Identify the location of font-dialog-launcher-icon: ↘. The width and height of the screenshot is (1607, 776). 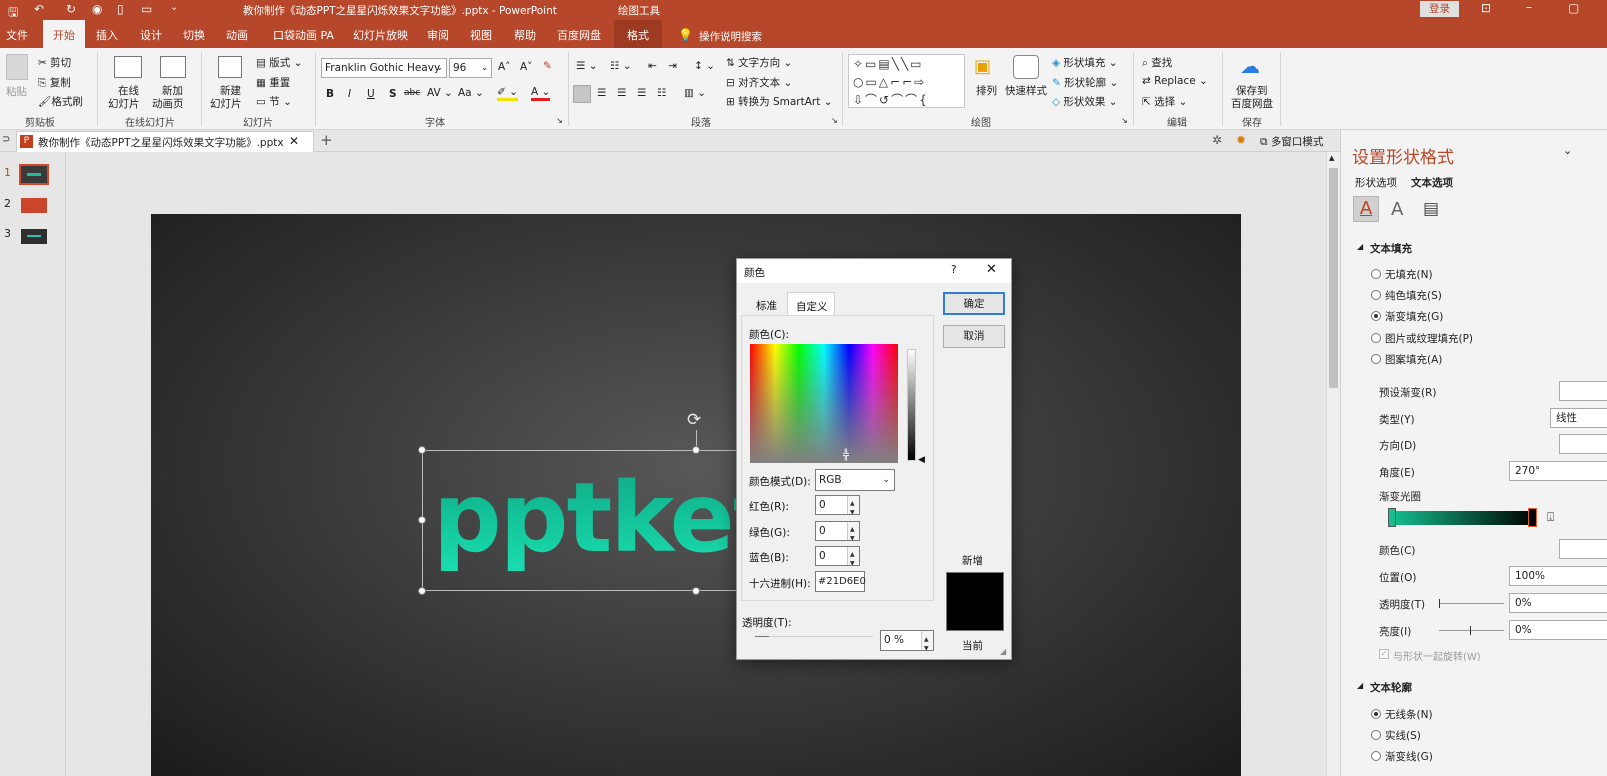
(559, 120).